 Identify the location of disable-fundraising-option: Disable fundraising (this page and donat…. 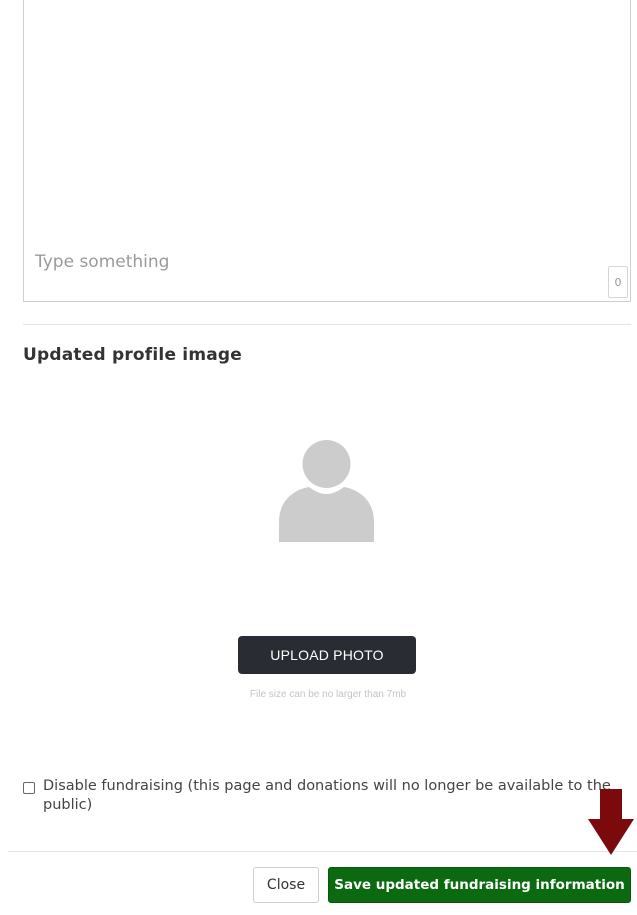
(318, 796).